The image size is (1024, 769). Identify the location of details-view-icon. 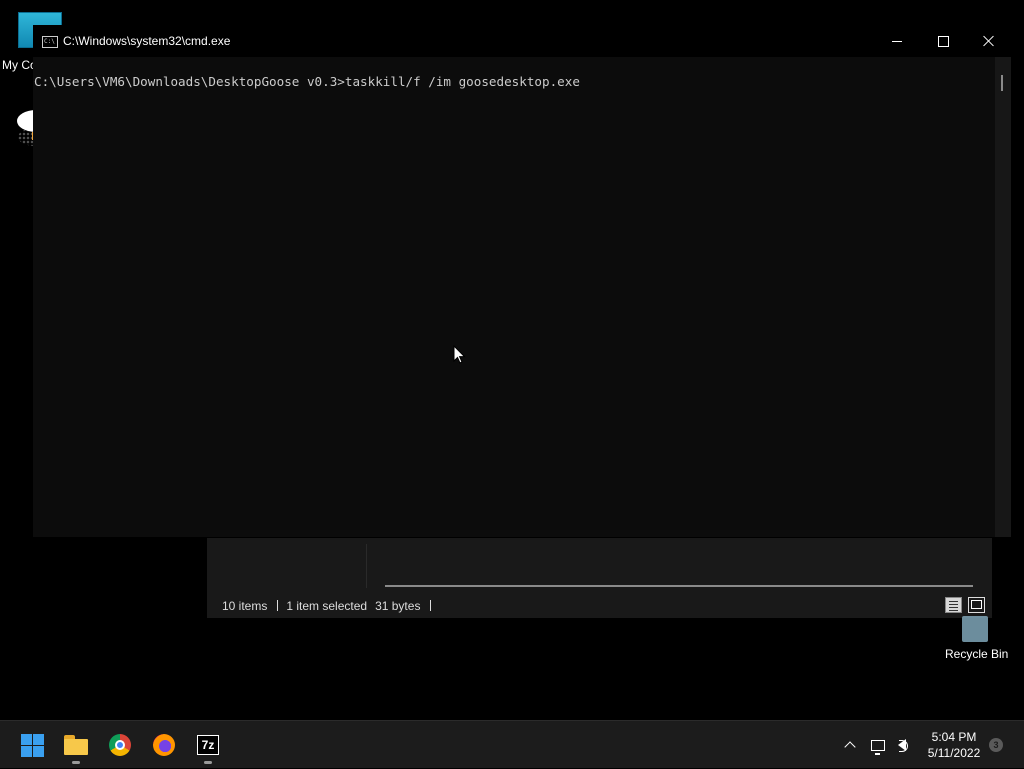
(953, 605).